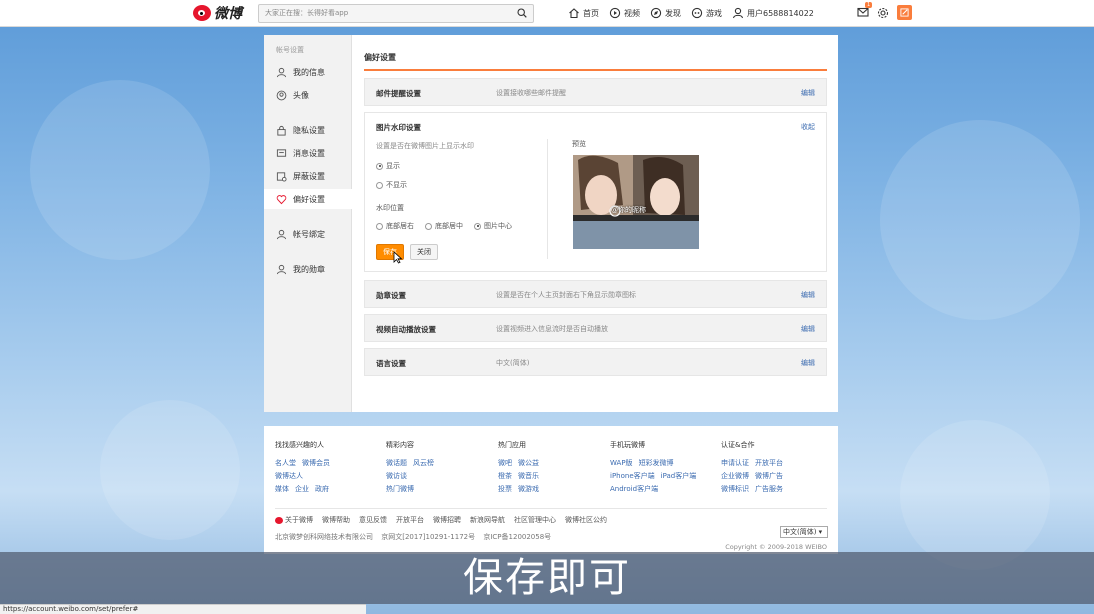  I want to click on company-name: 北京微梦创科网络技术有限公司, so click(324, 537).